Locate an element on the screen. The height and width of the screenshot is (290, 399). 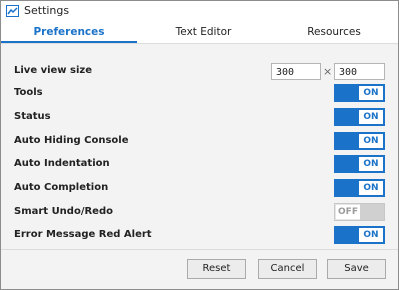
window-title: Settings is located at coordinates (47, 10).